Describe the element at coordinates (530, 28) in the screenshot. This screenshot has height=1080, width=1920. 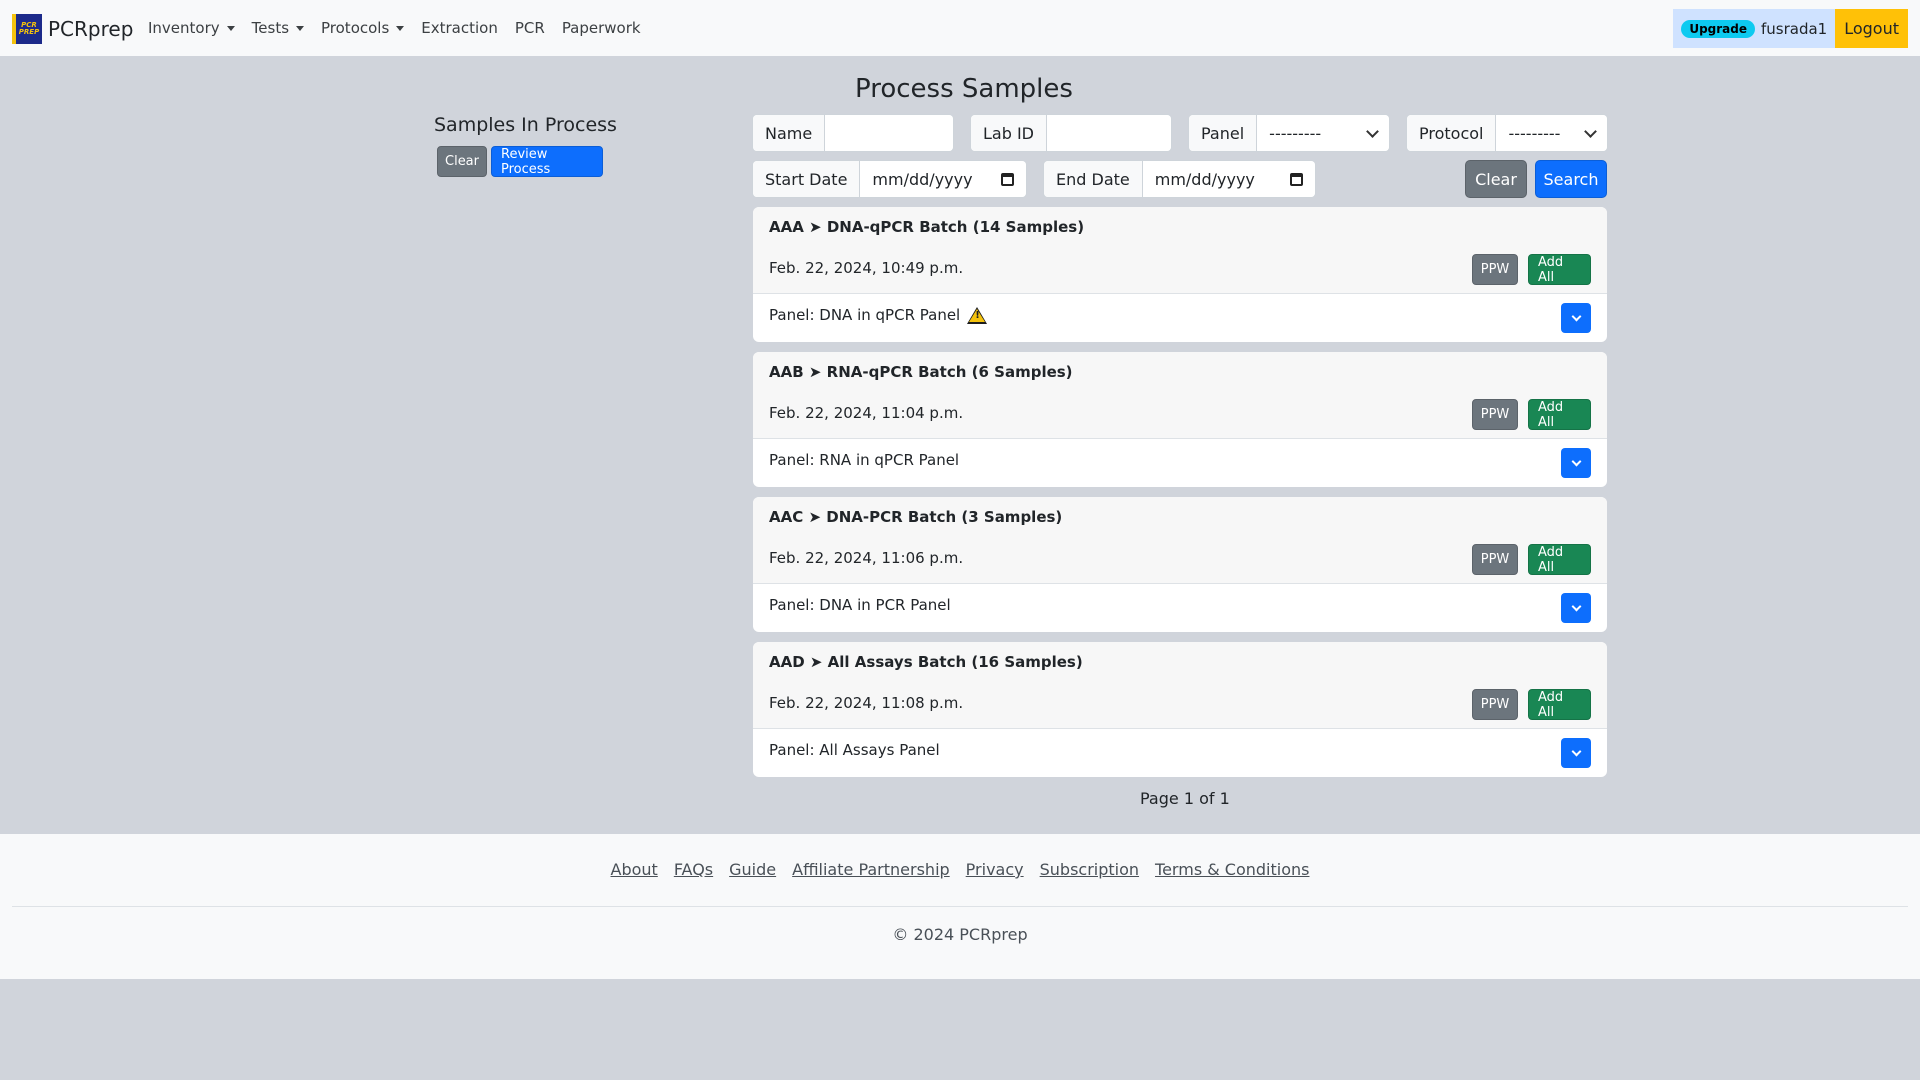
I see `nav-pcr-link: PCR` at that location.